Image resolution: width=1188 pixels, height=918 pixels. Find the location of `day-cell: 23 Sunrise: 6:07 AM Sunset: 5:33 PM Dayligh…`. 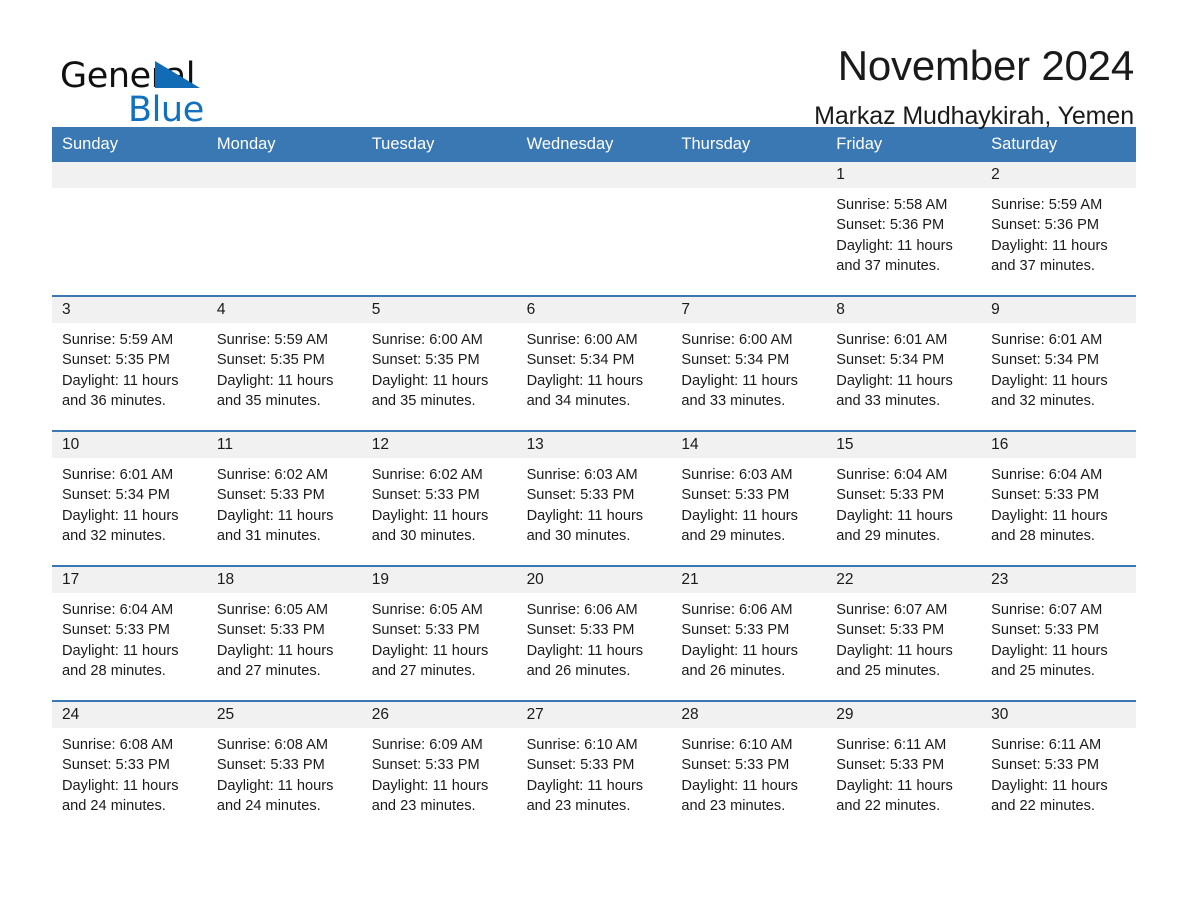

day-cell: 23 Sunrise: 6:07 AM Sunset: 5:33 PM Dayligh… is located at coordinates (1058, 634).